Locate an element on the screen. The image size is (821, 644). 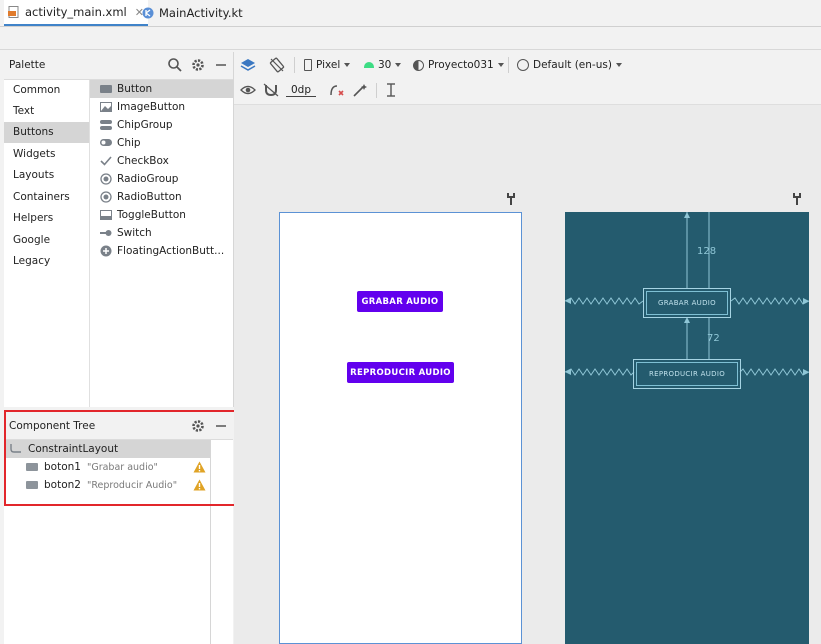
palette-item-switch: Switch is located at coordinates (161, 233).